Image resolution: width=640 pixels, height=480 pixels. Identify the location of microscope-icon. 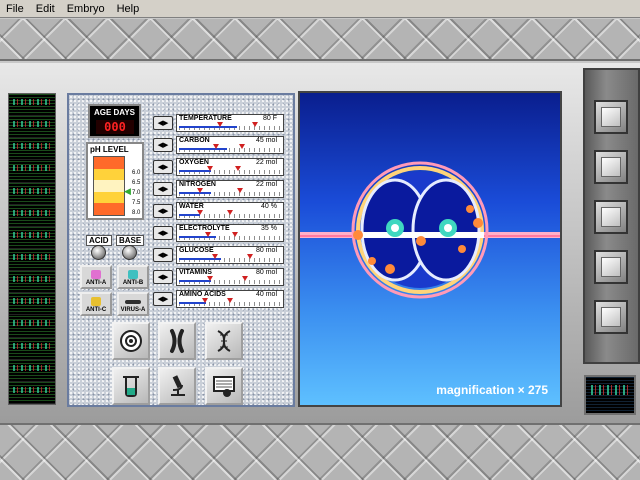
(178, 385).